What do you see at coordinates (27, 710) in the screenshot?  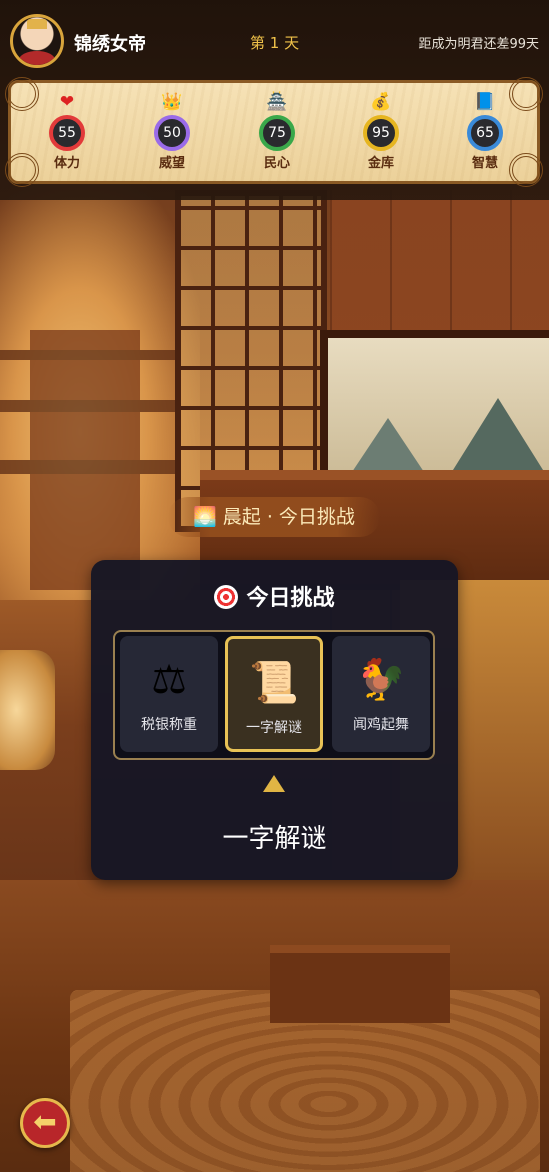 I see `lantern` at bounding box center [27, 710].